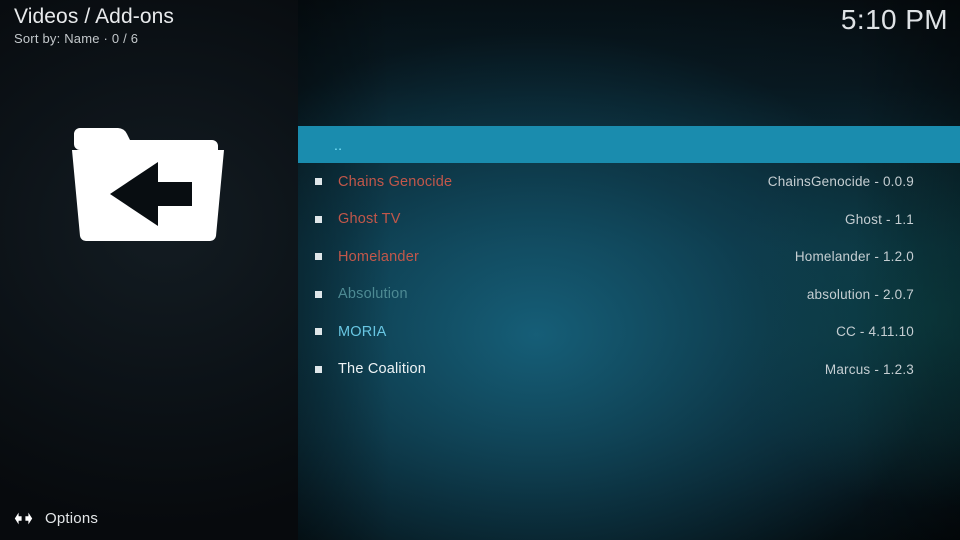  What do you see at coordinates (854, 257) in the screenshot?
I see `list-item-version: Homelander - 1.2.0` at bounding box center [854, 257].